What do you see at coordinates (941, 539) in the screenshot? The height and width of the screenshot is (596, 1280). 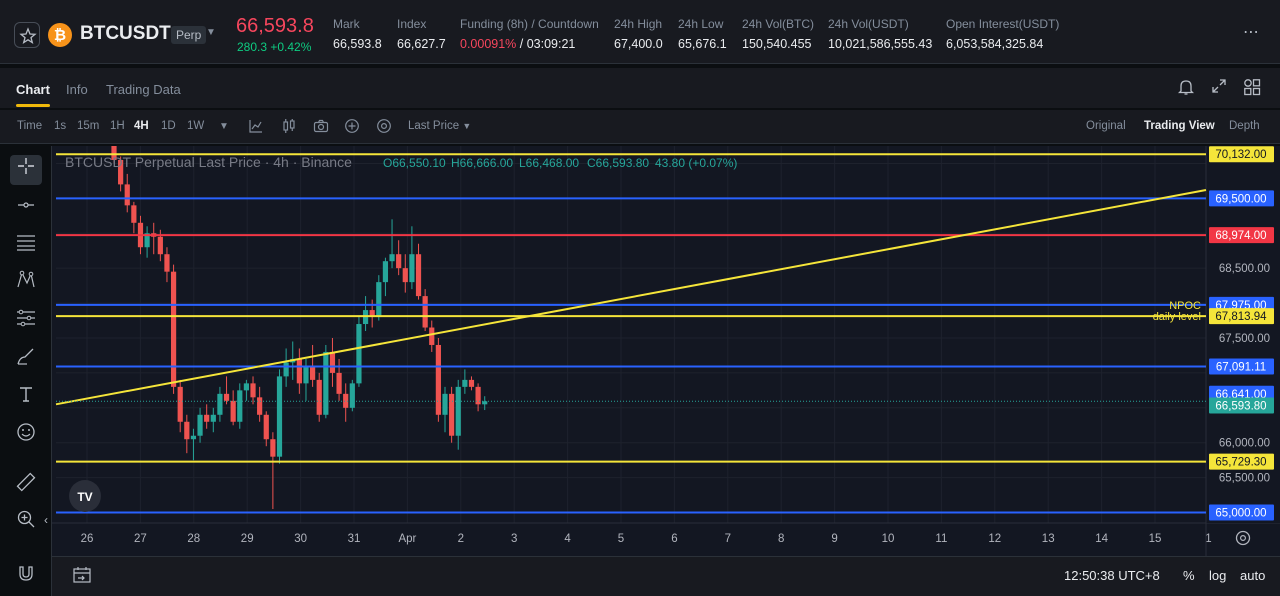 I see `x-axis-tick-label: 11` at bounding box center [941, 539].